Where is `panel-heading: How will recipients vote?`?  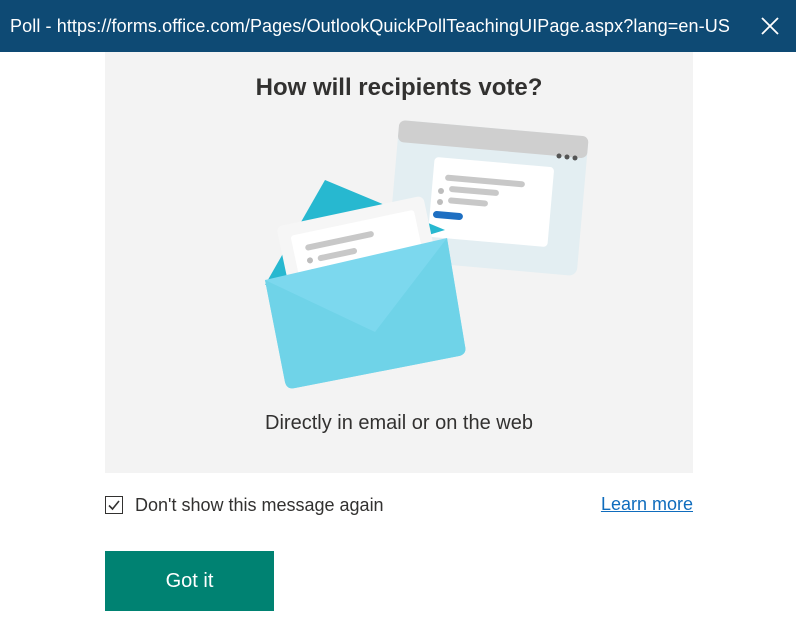
panel-heading: How will recipients vote? is located at coordinates (399, 87).